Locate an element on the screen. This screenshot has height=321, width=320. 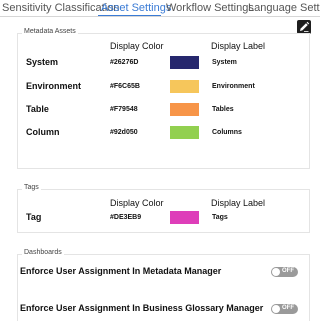
display-color-header: Display Color is located at coordinates (137, 46).